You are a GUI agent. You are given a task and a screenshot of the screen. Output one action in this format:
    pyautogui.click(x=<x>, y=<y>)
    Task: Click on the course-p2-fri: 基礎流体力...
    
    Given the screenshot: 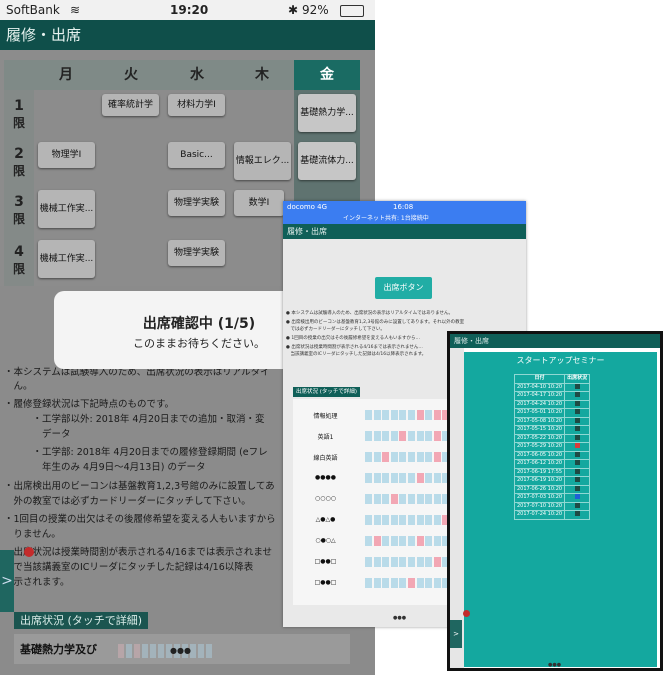 What is the action you would take?
    pyautogui.click(x=327, y=161)
    